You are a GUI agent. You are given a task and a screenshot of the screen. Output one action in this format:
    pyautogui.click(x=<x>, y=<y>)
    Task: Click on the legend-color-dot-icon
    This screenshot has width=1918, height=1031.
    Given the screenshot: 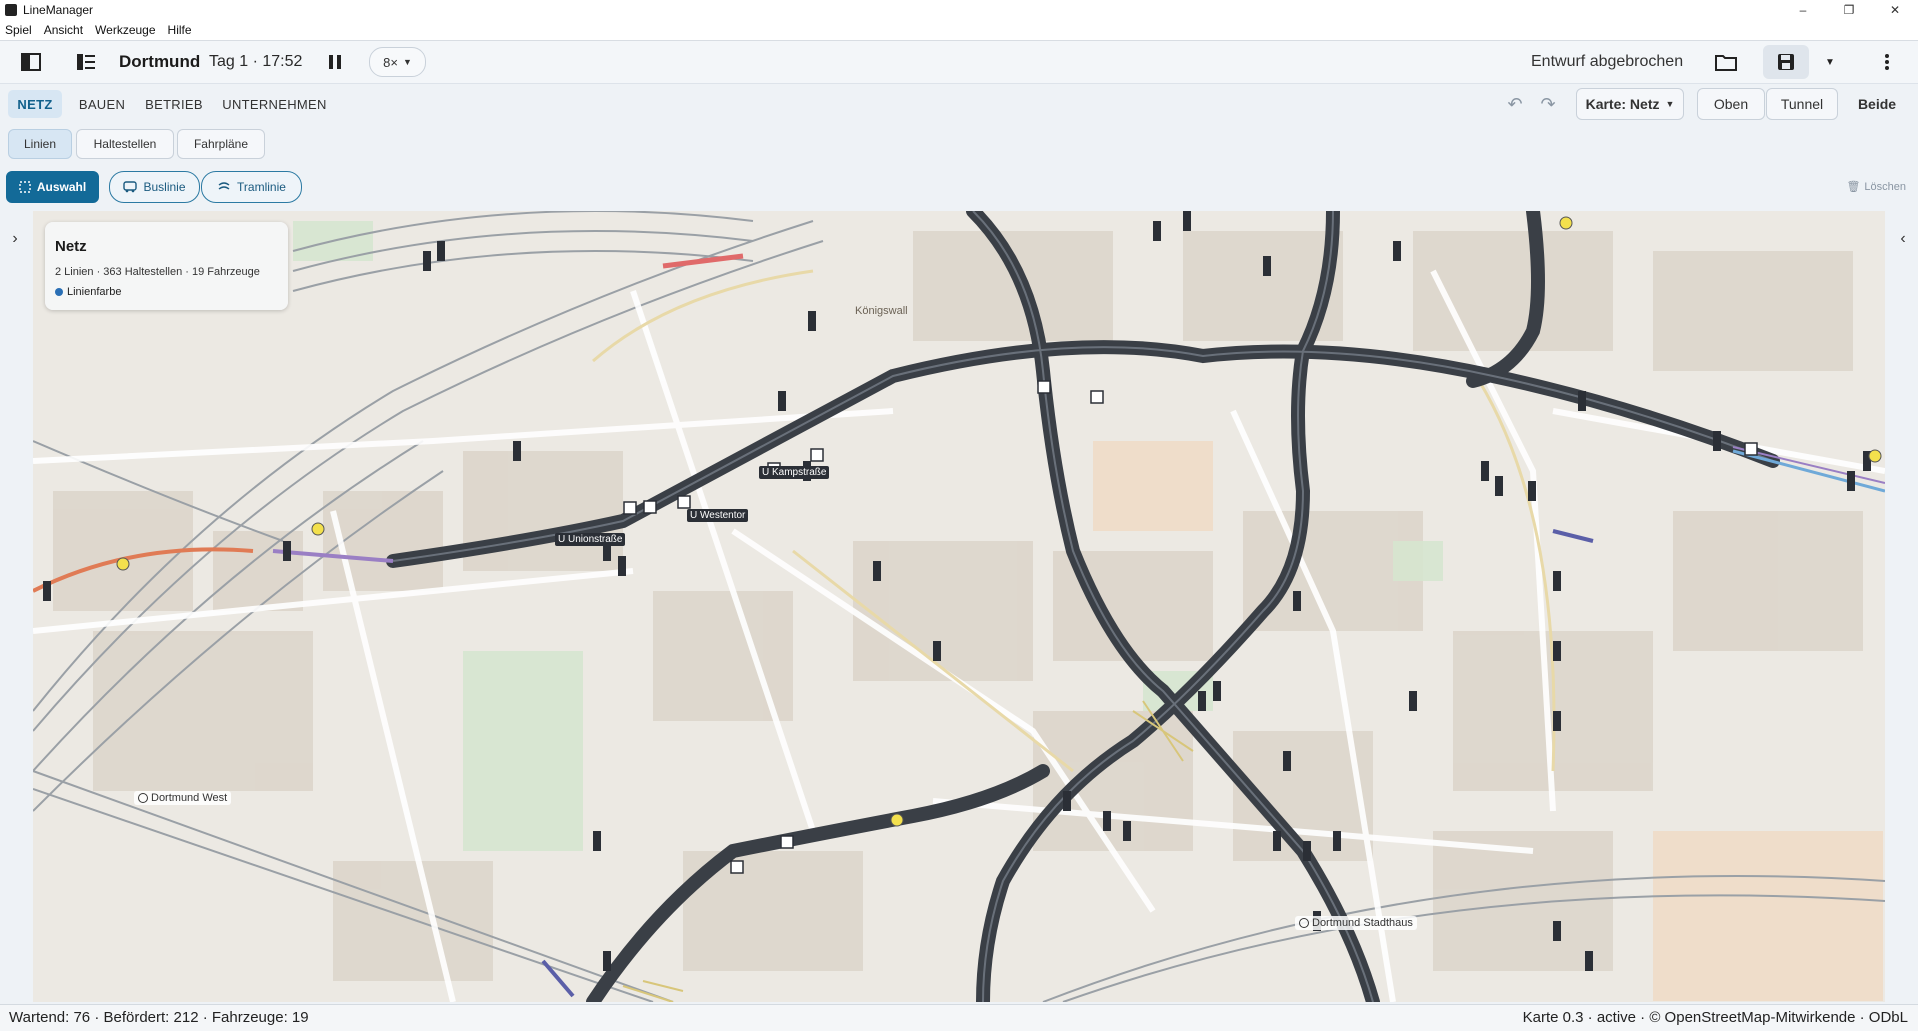 What is the action you would take?
    pyautogui.click(x=59, y=292)
    